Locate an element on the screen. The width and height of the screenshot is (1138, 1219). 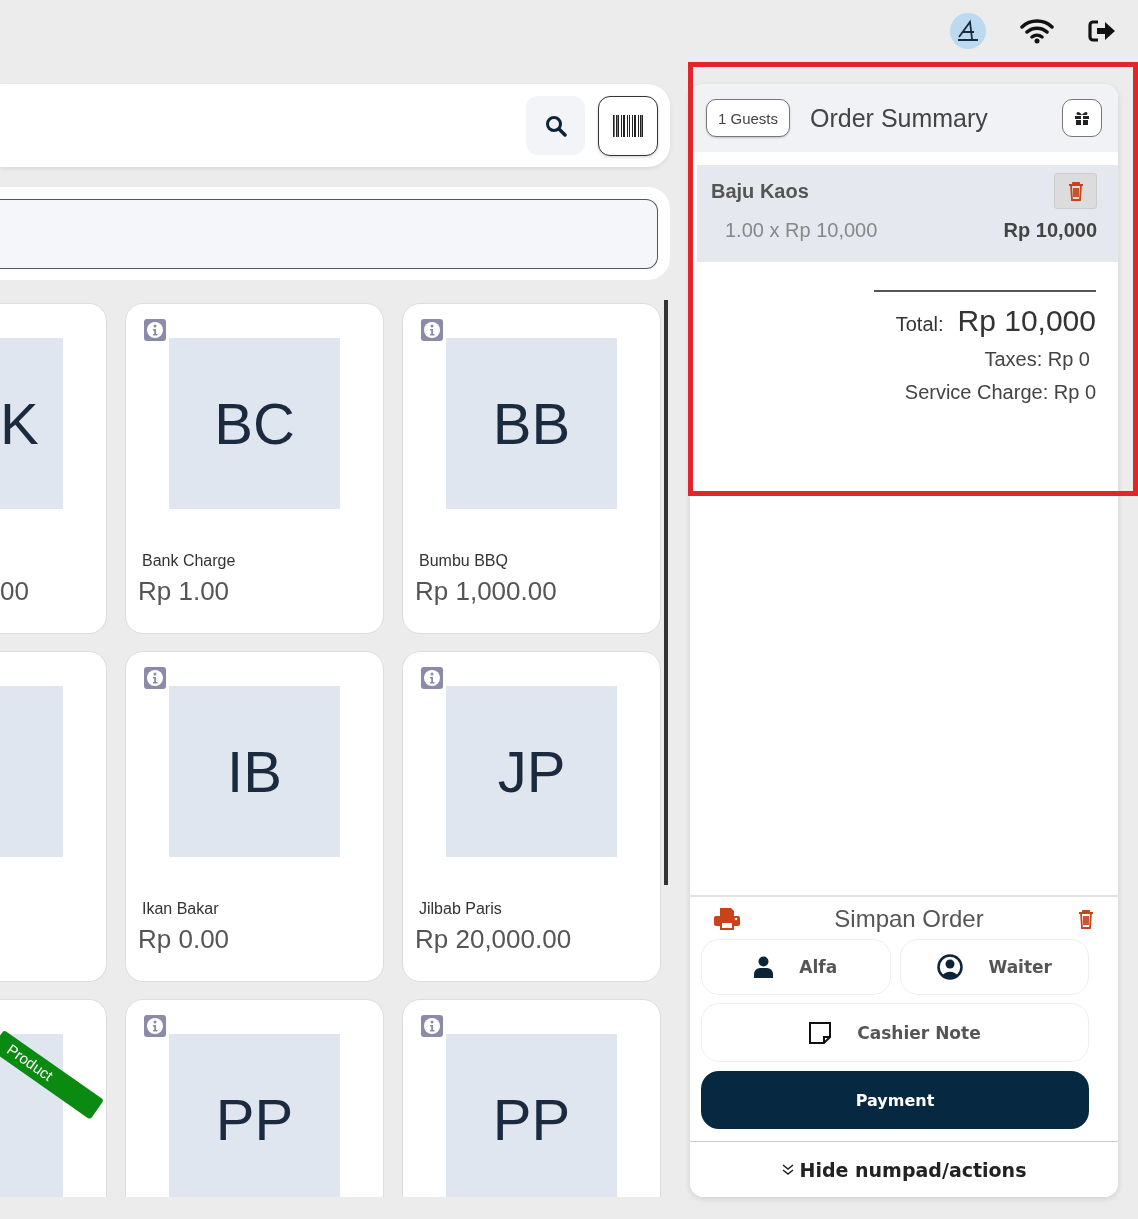
total-label: Total: is located at coordinates (919, 324).